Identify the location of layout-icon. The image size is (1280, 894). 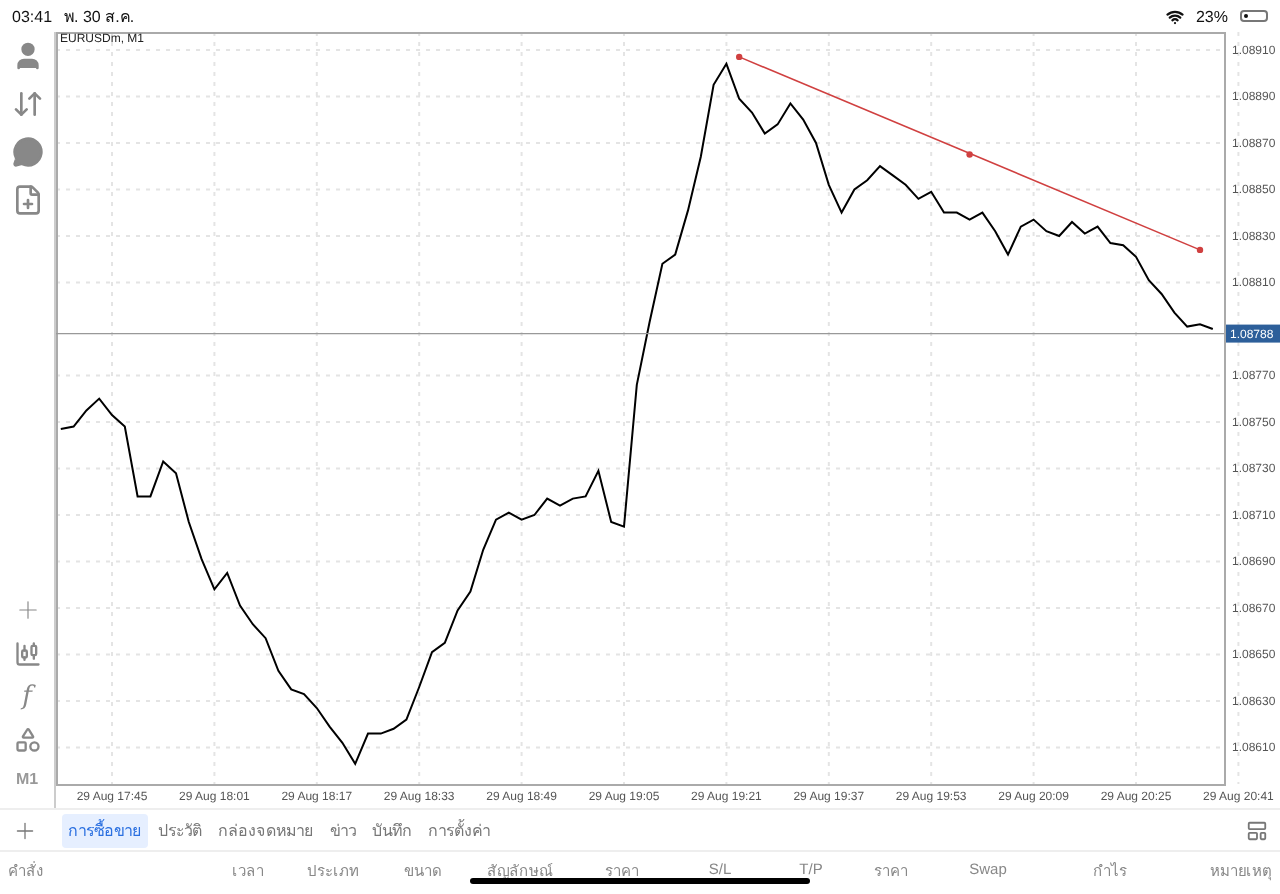
(1257, 830).